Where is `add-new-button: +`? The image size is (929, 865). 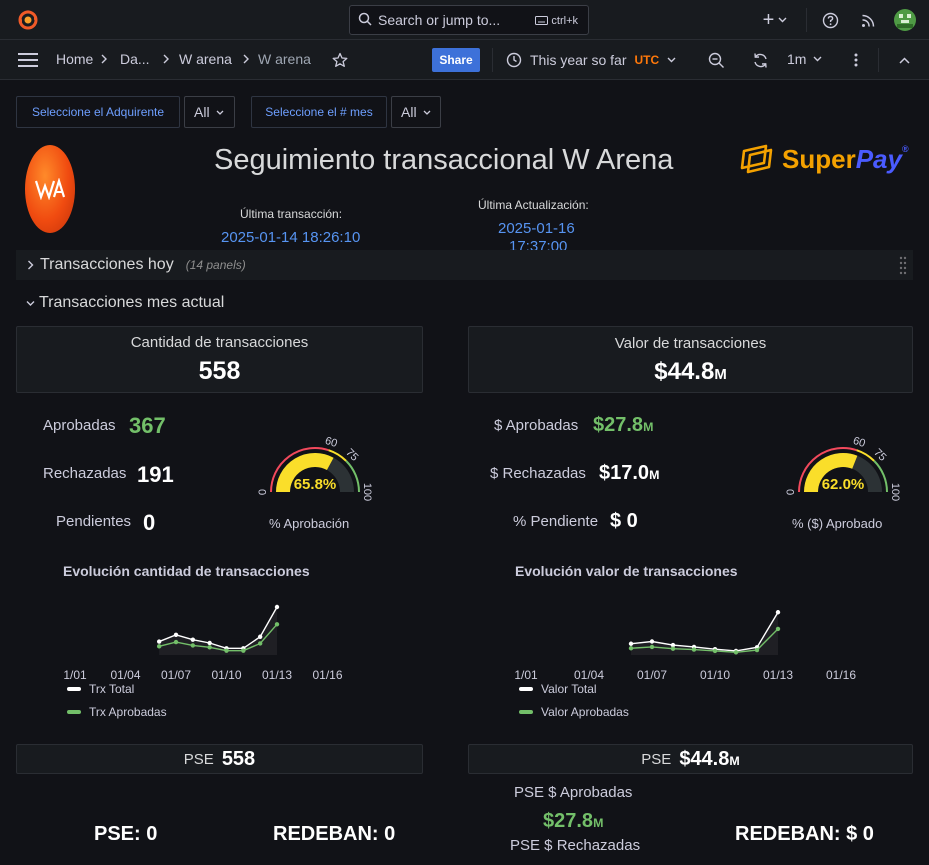
add-new-button: + is located at coordinates (775, 20).